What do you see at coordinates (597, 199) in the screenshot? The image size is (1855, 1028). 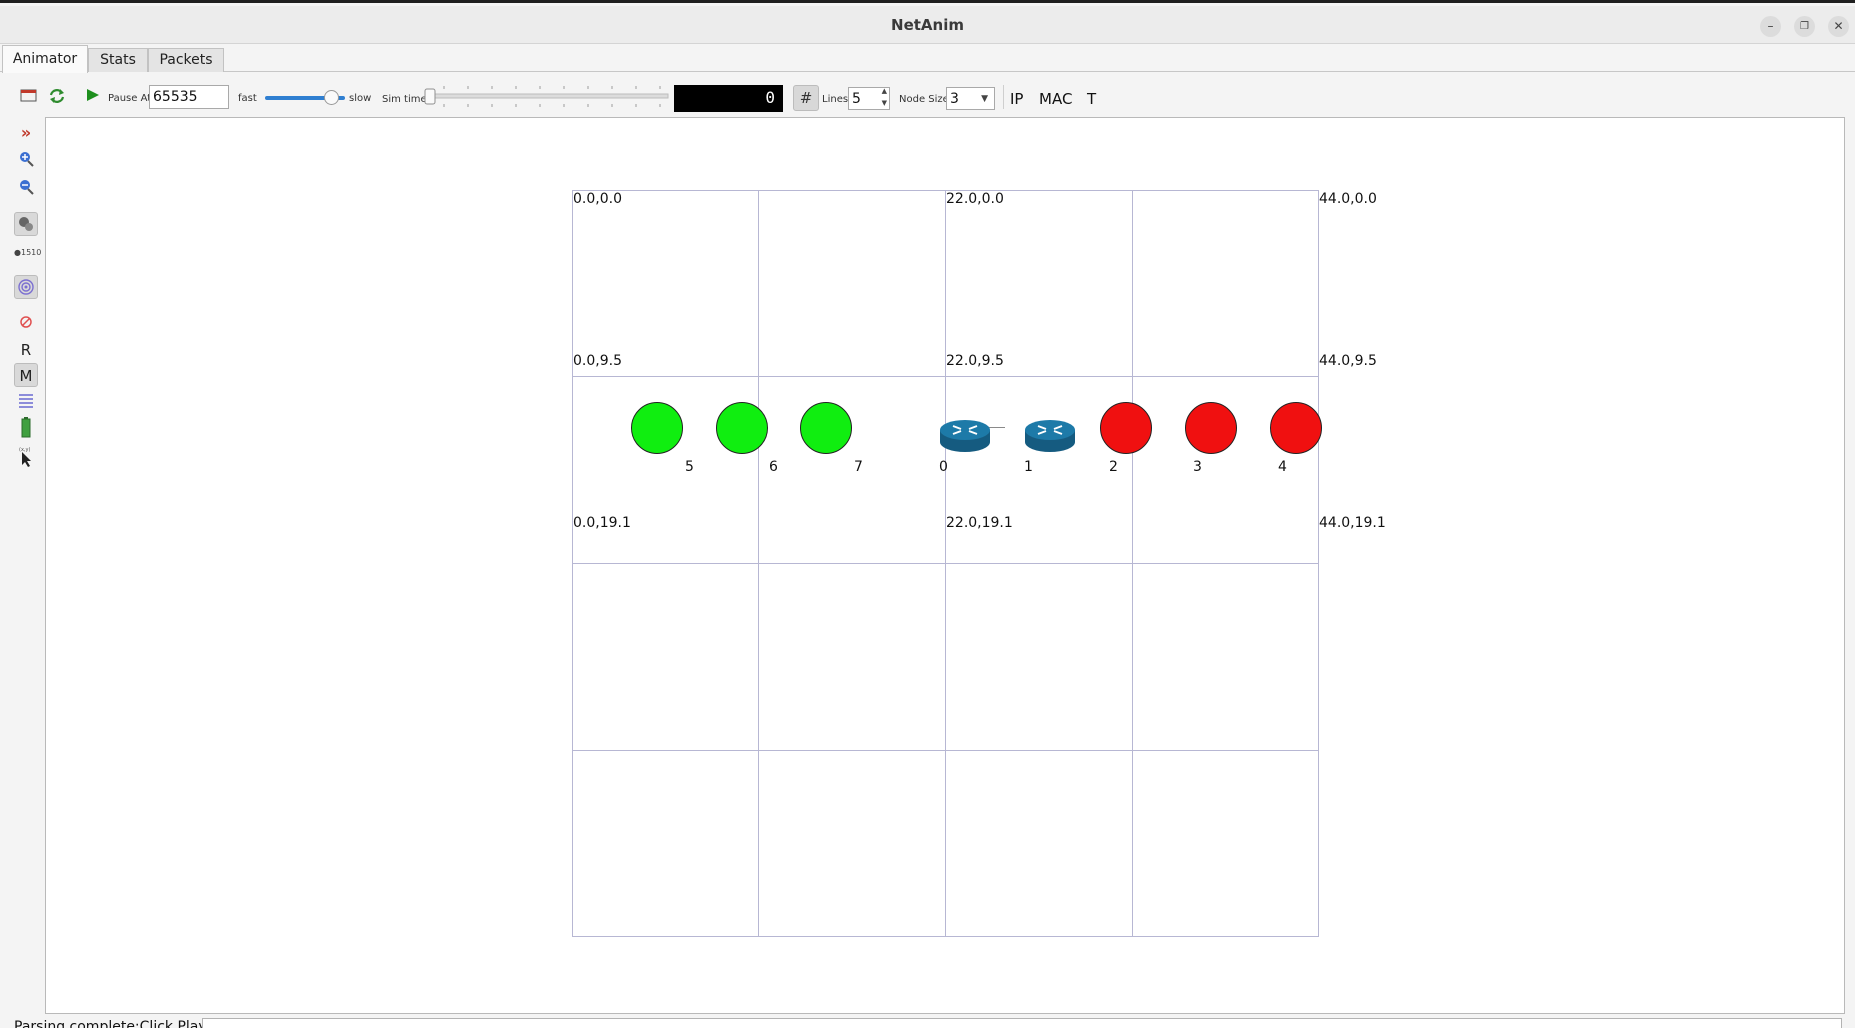 I see `grid-coord-label: 0.0,0.0` at bounding box center [597, 199].